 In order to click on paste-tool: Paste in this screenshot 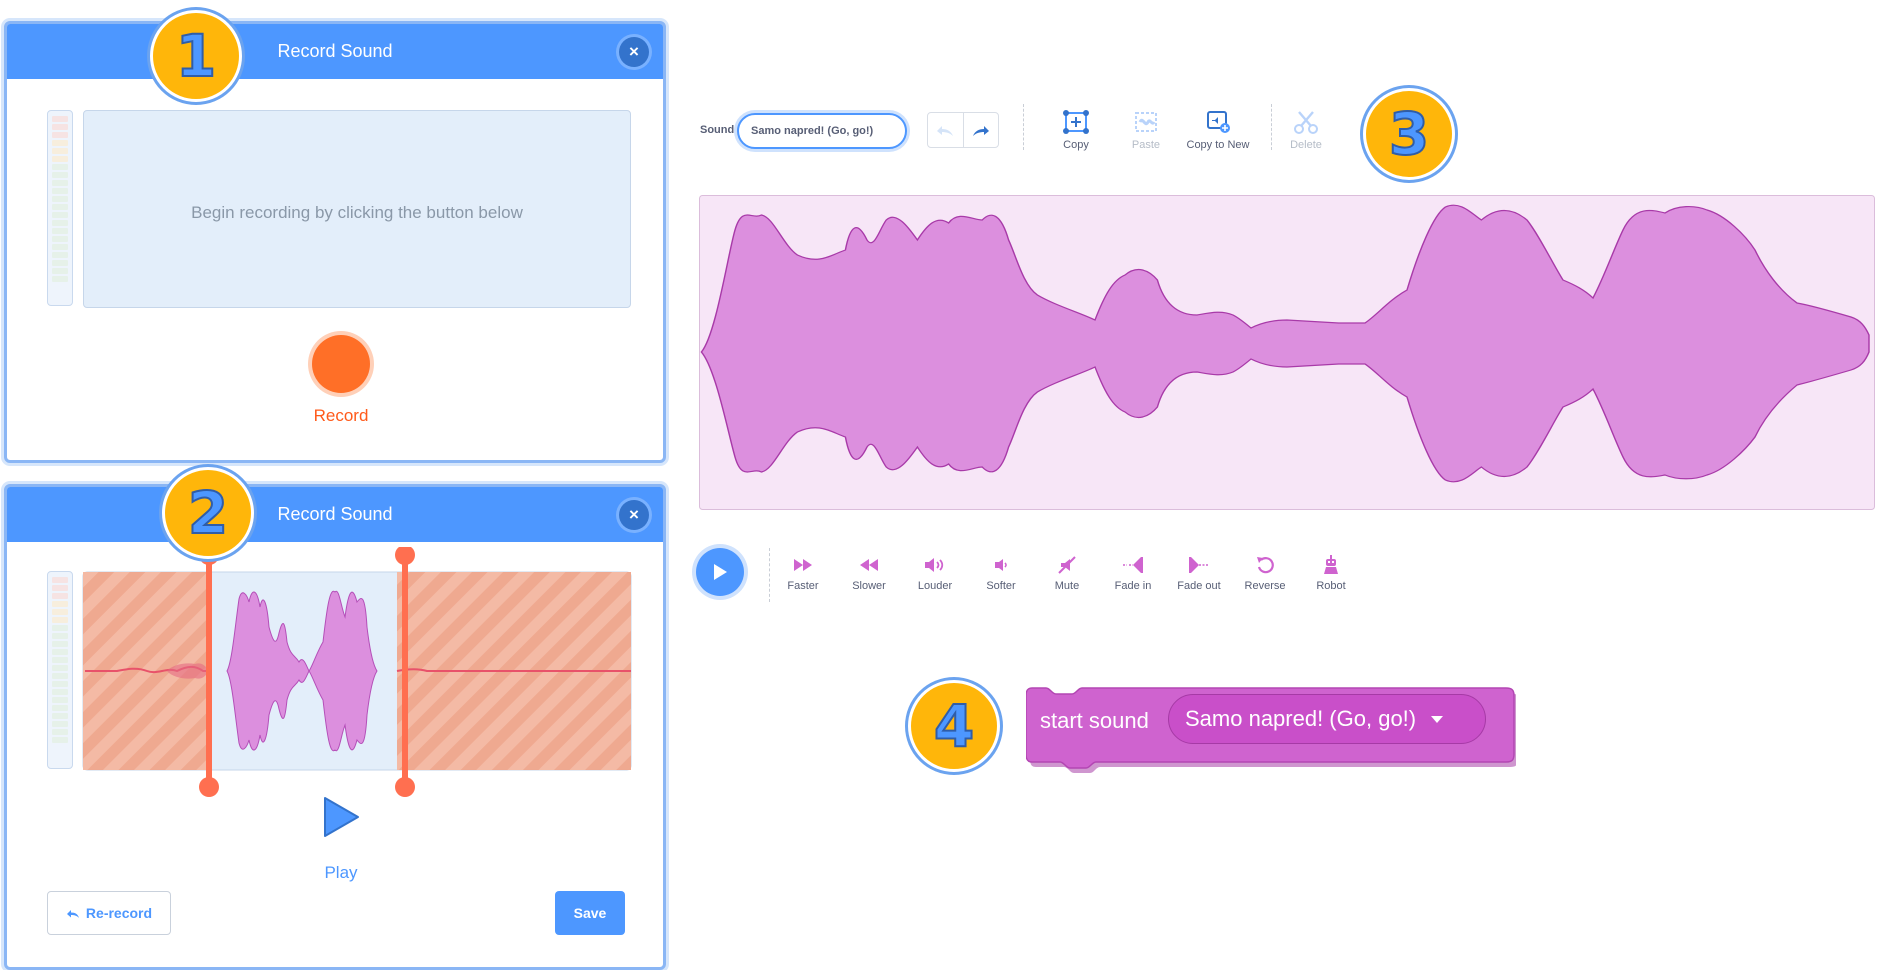, I will do `click(1146, 130)`.